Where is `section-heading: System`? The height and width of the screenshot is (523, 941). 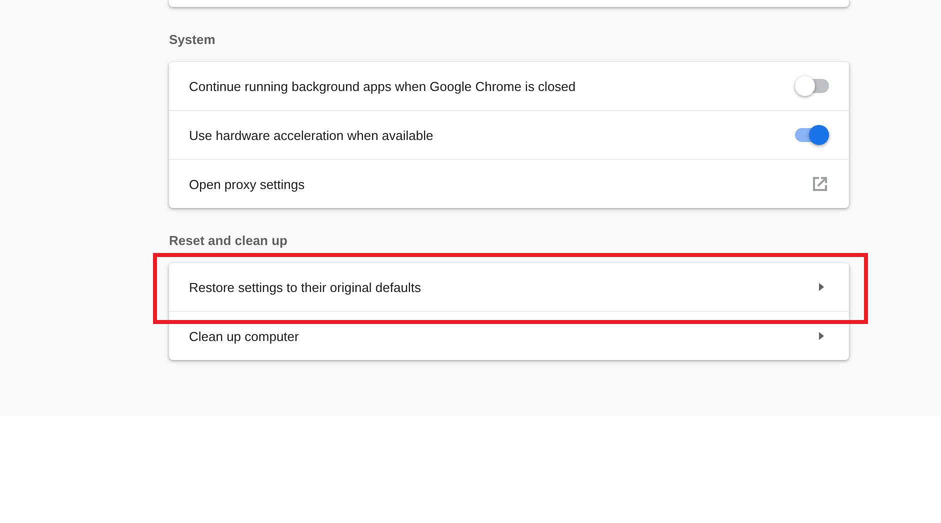 section-heading: System is located at coordinates (192, 40).